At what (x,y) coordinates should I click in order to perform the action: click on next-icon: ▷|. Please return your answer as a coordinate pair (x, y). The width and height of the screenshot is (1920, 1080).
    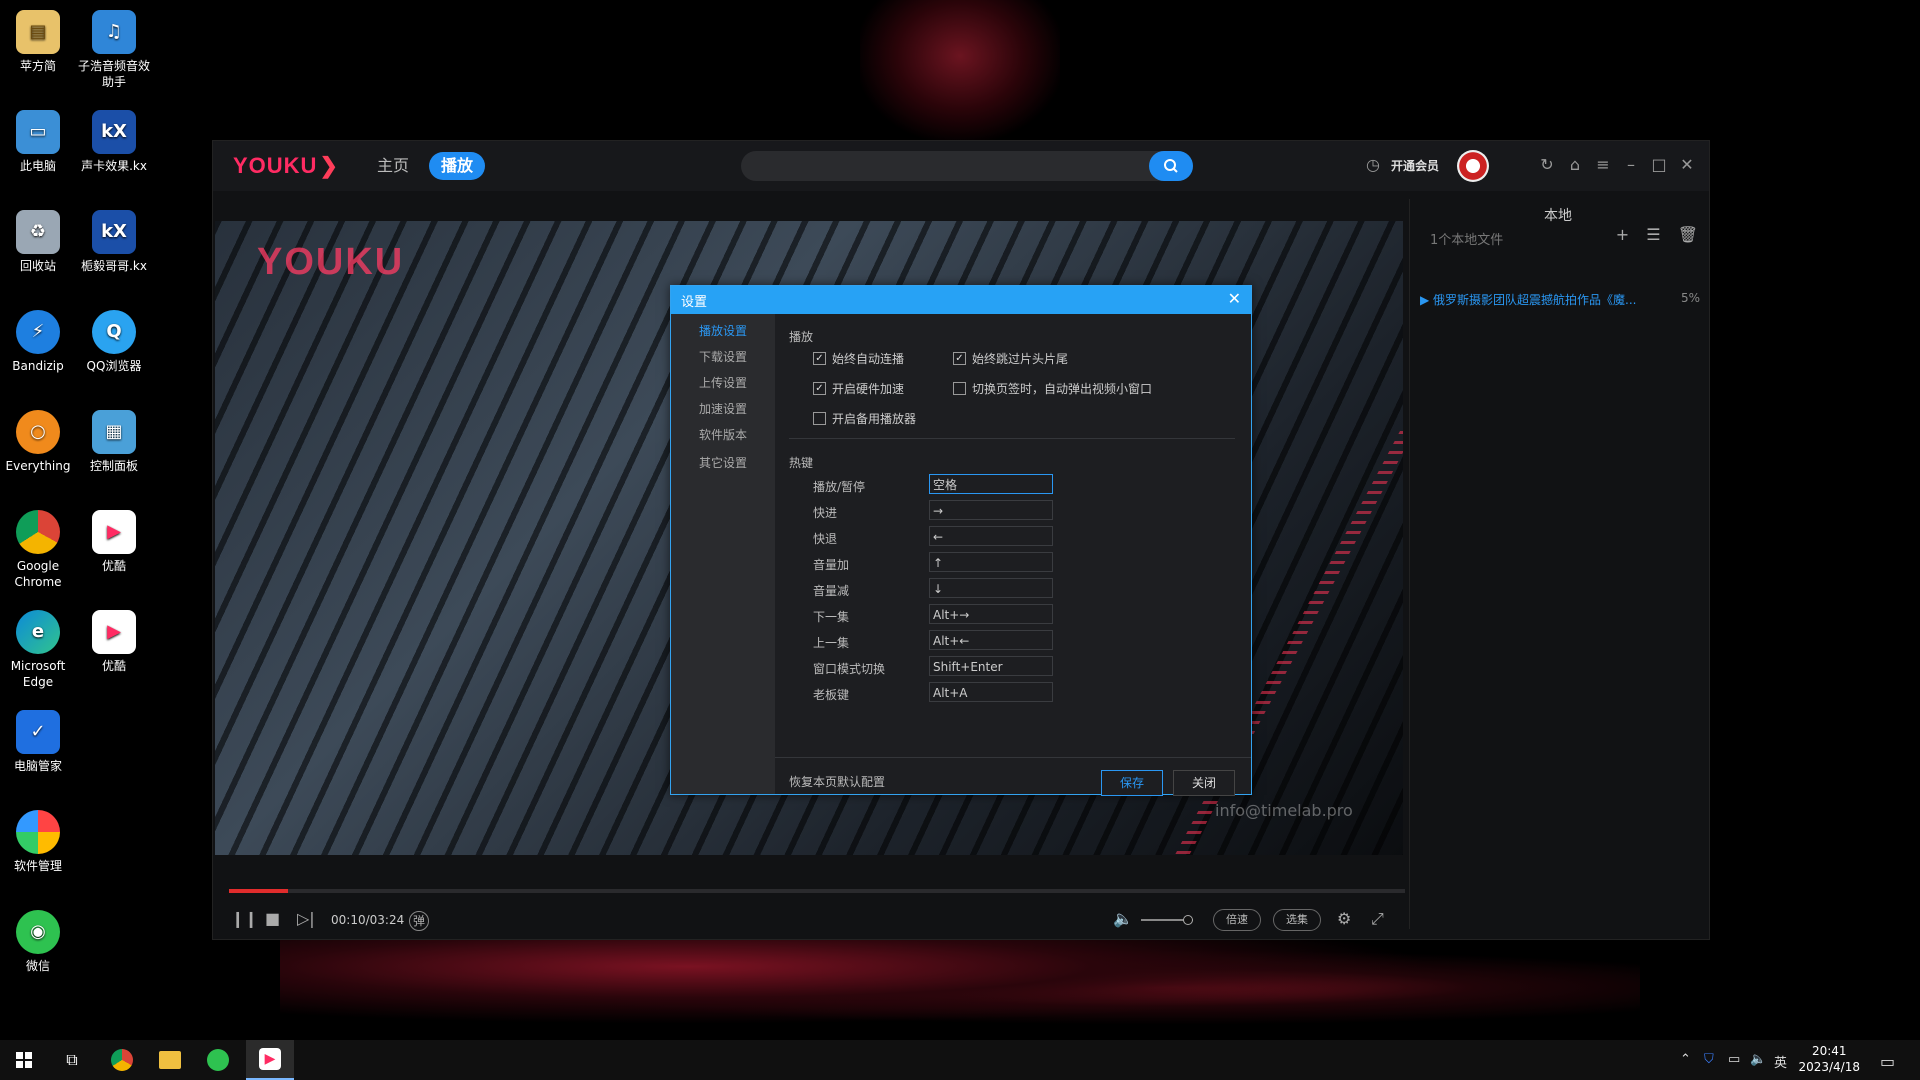
    Looking at the image, I should click on (306, 918).